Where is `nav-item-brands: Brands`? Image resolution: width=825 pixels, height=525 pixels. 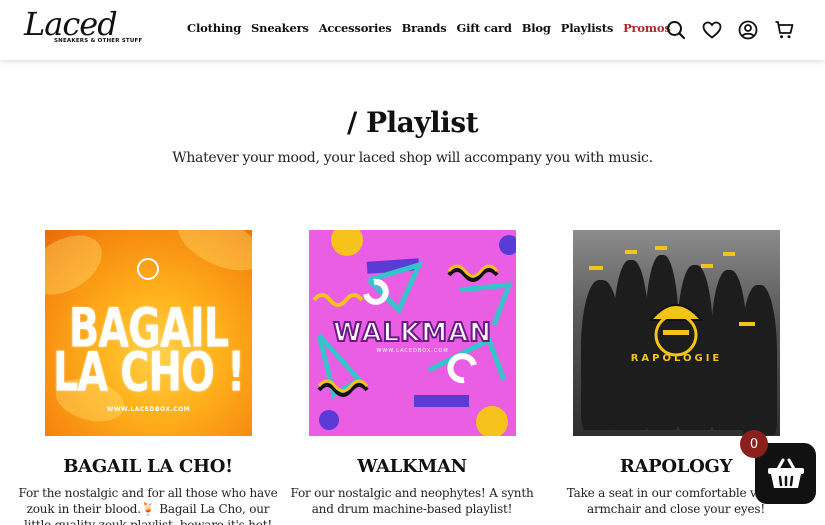 nav-item-brands: Brands is located at coordinates (424, 28).